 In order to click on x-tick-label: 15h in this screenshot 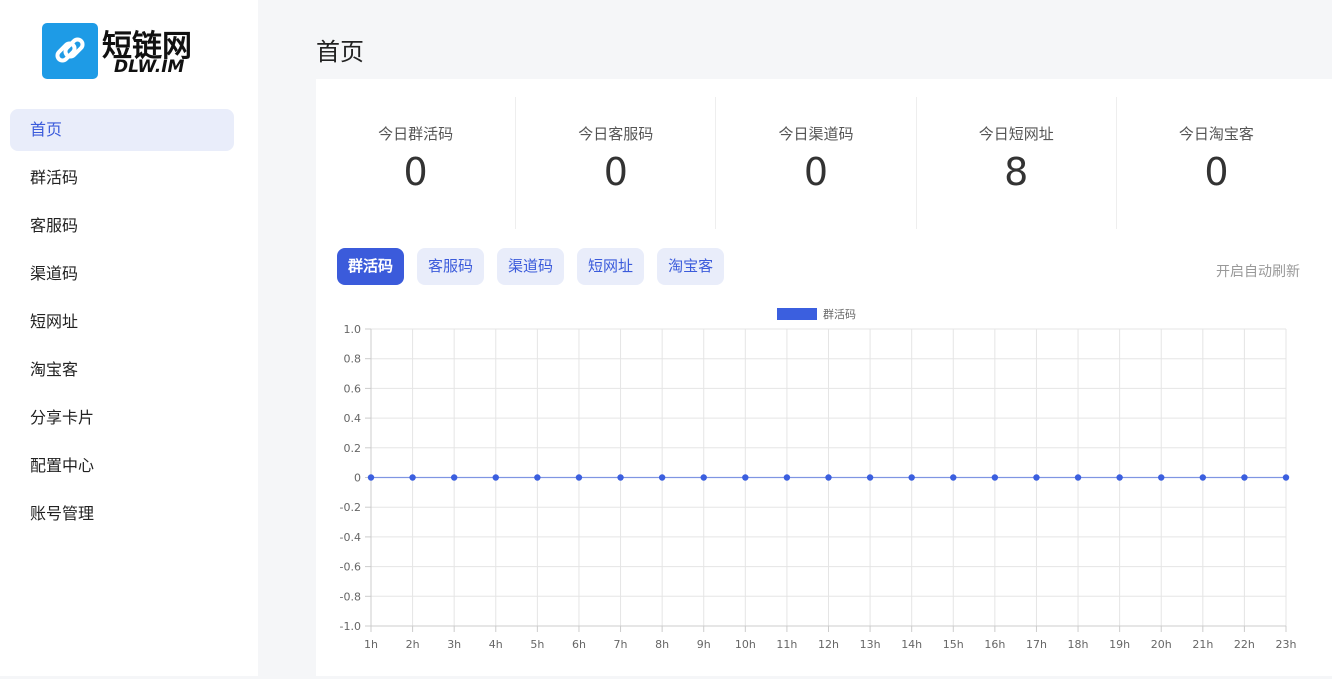, I will do `click(953, 644)`.